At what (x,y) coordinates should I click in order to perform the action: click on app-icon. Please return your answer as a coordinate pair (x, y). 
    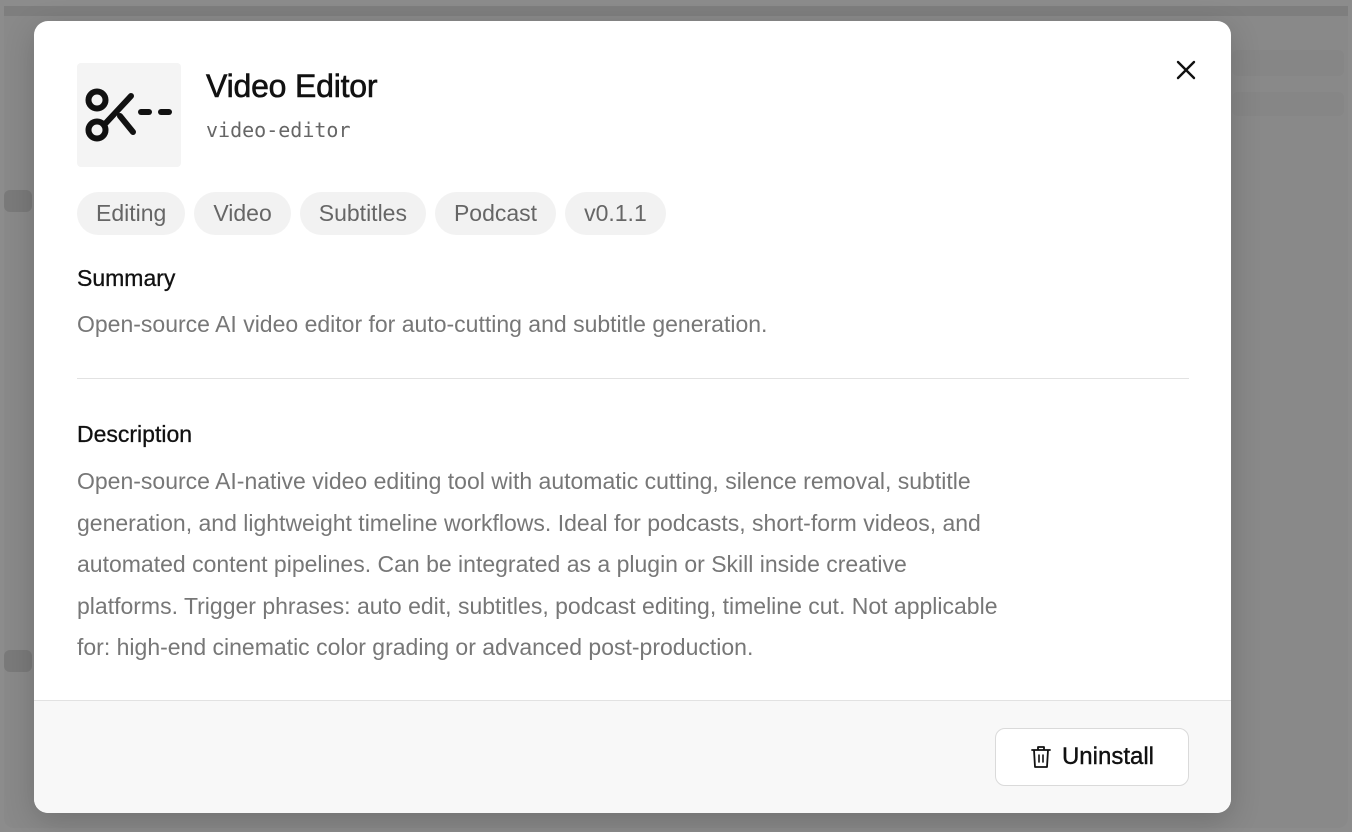
    Looking at the image, I should click on (129, 115).